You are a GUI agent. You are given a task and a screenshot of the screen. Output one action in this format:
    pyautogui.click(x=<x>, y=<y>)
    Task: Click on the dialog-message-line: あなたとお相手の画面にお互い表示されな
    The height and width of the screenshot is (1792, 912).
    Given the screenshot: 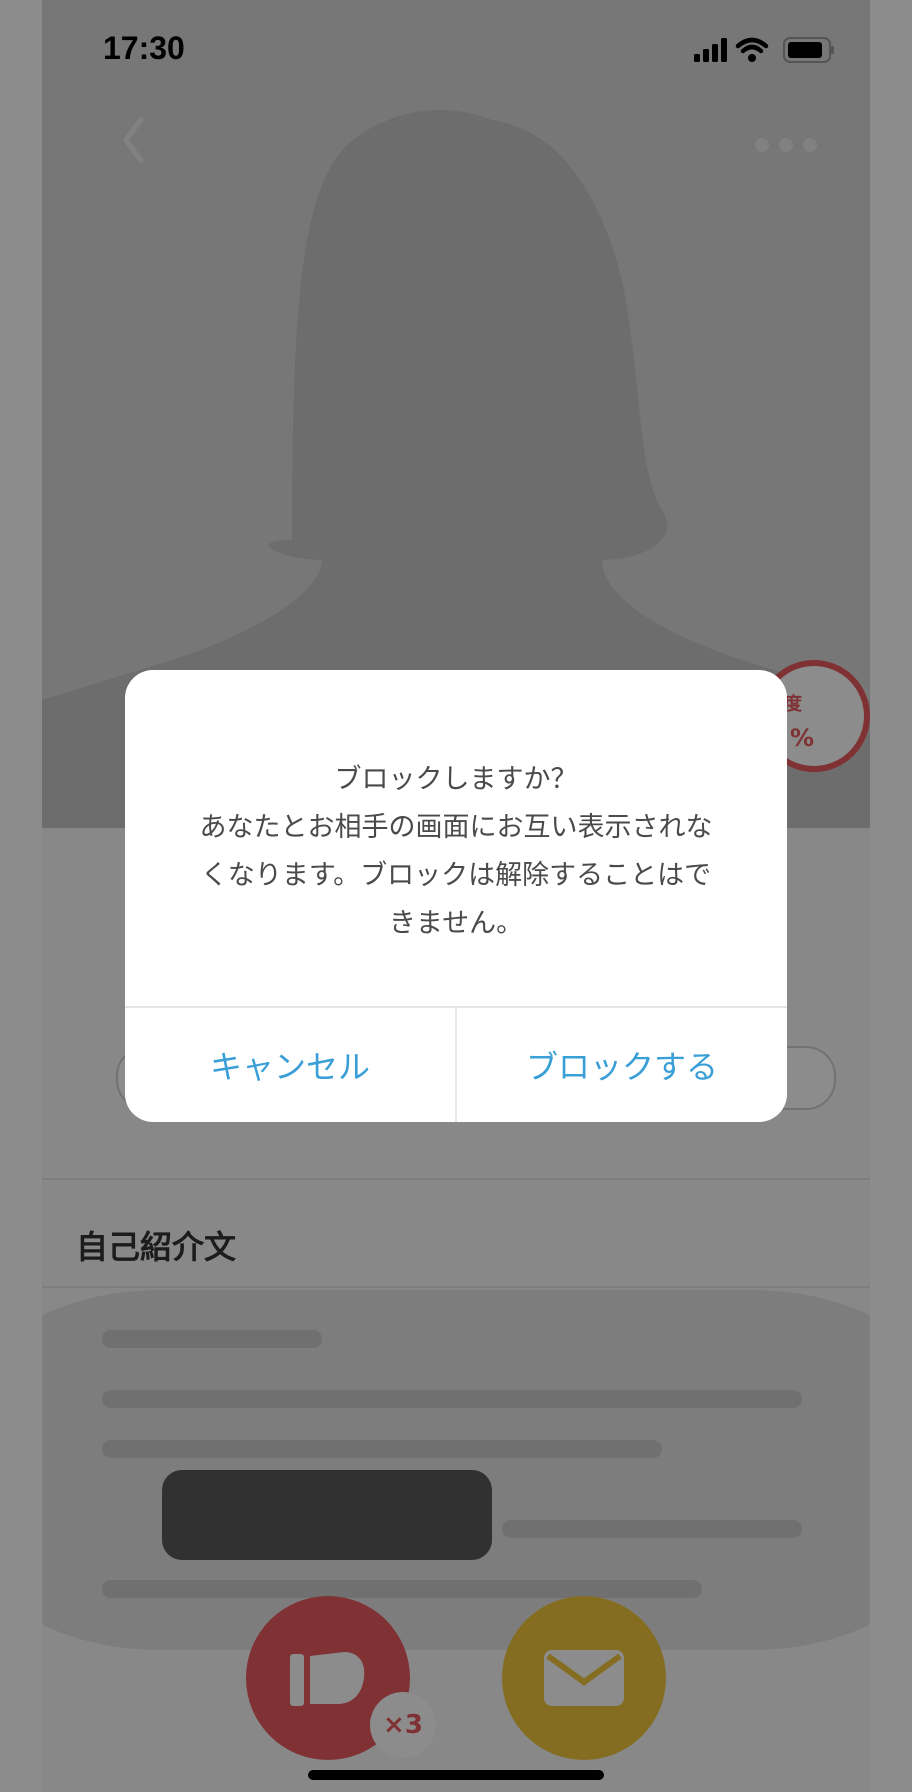 What is the action you would take?
    pyautogui.click(x=456, y=827)
    